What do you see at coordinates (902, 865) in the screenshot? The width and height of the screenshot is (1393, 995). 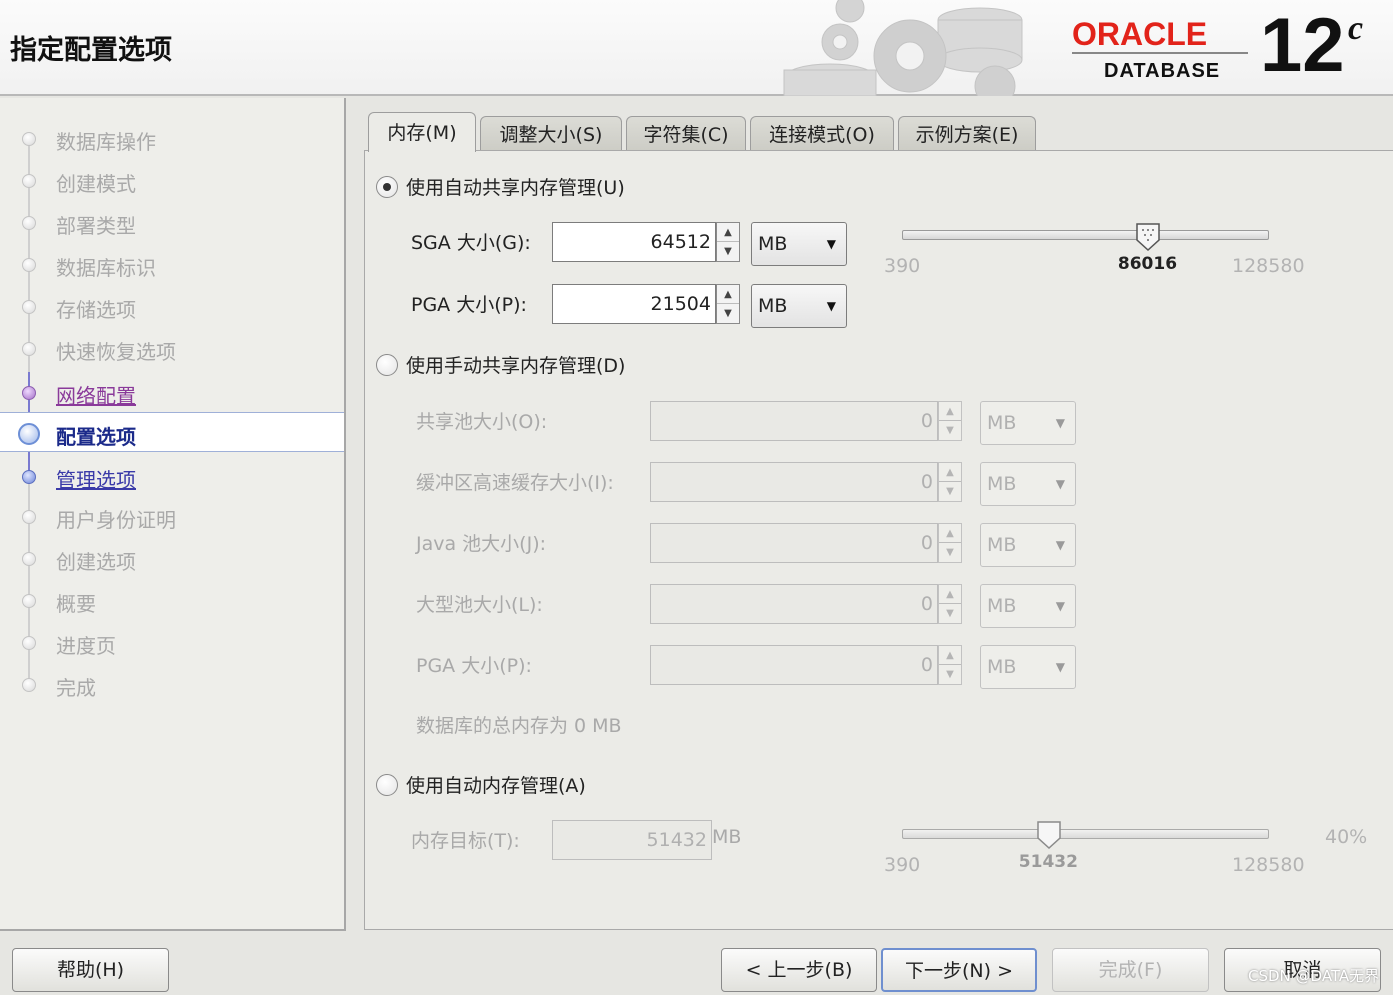 I see `memory-slider-min: 390` at bounding box center [902, 865].